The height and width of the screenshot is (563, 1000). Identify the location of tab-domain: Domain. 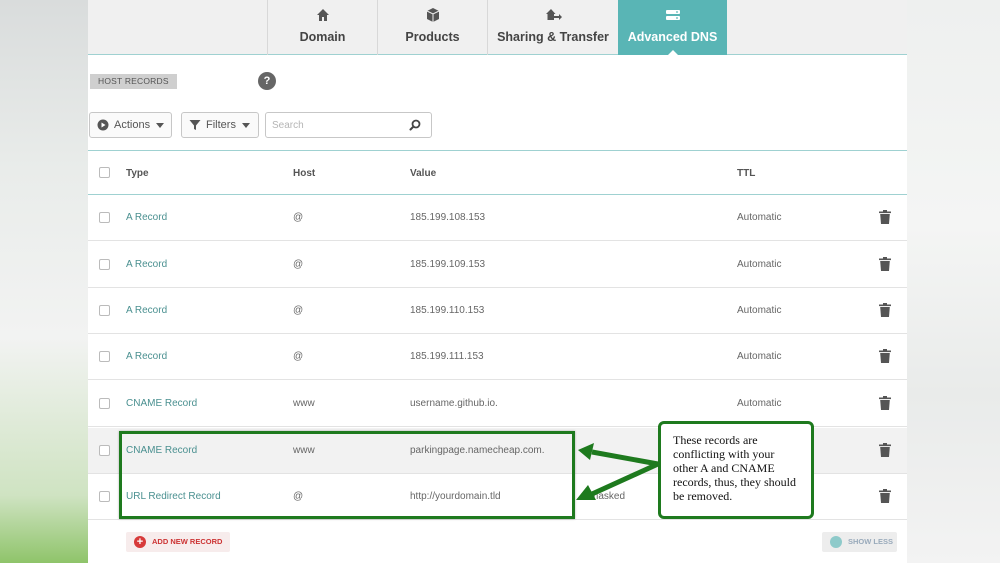
(322, 27).